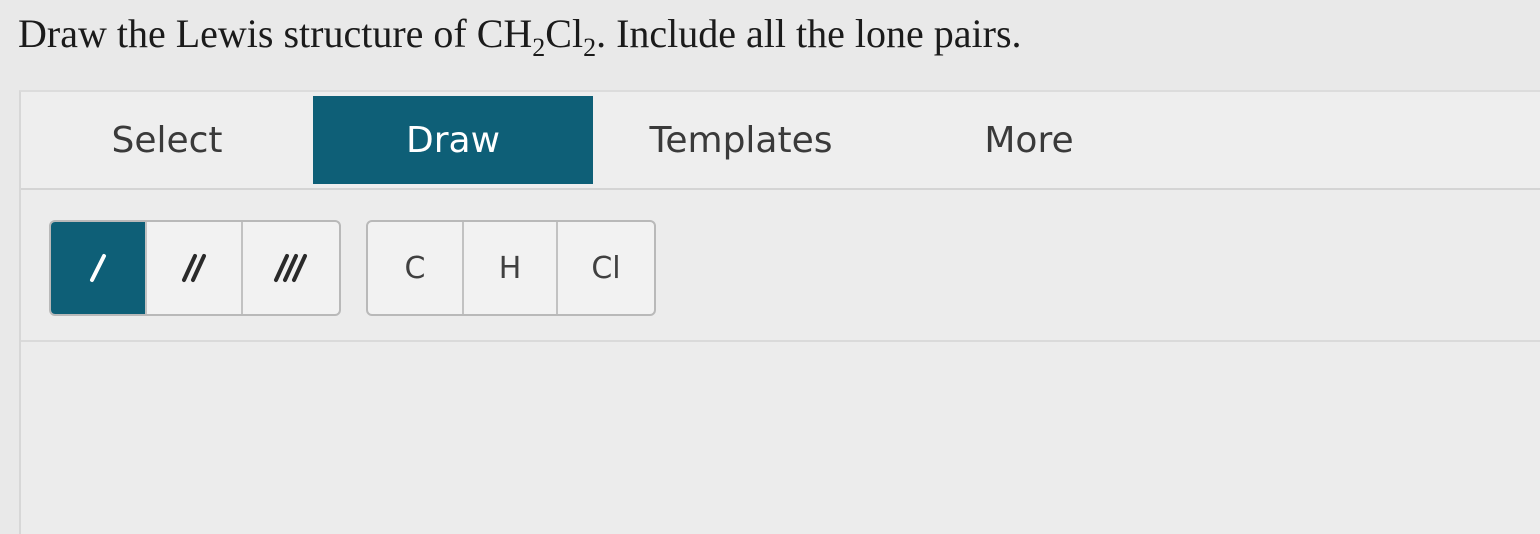 The image size is (1540, 534). I want to click on tab-more: More, so click(1029, 140).